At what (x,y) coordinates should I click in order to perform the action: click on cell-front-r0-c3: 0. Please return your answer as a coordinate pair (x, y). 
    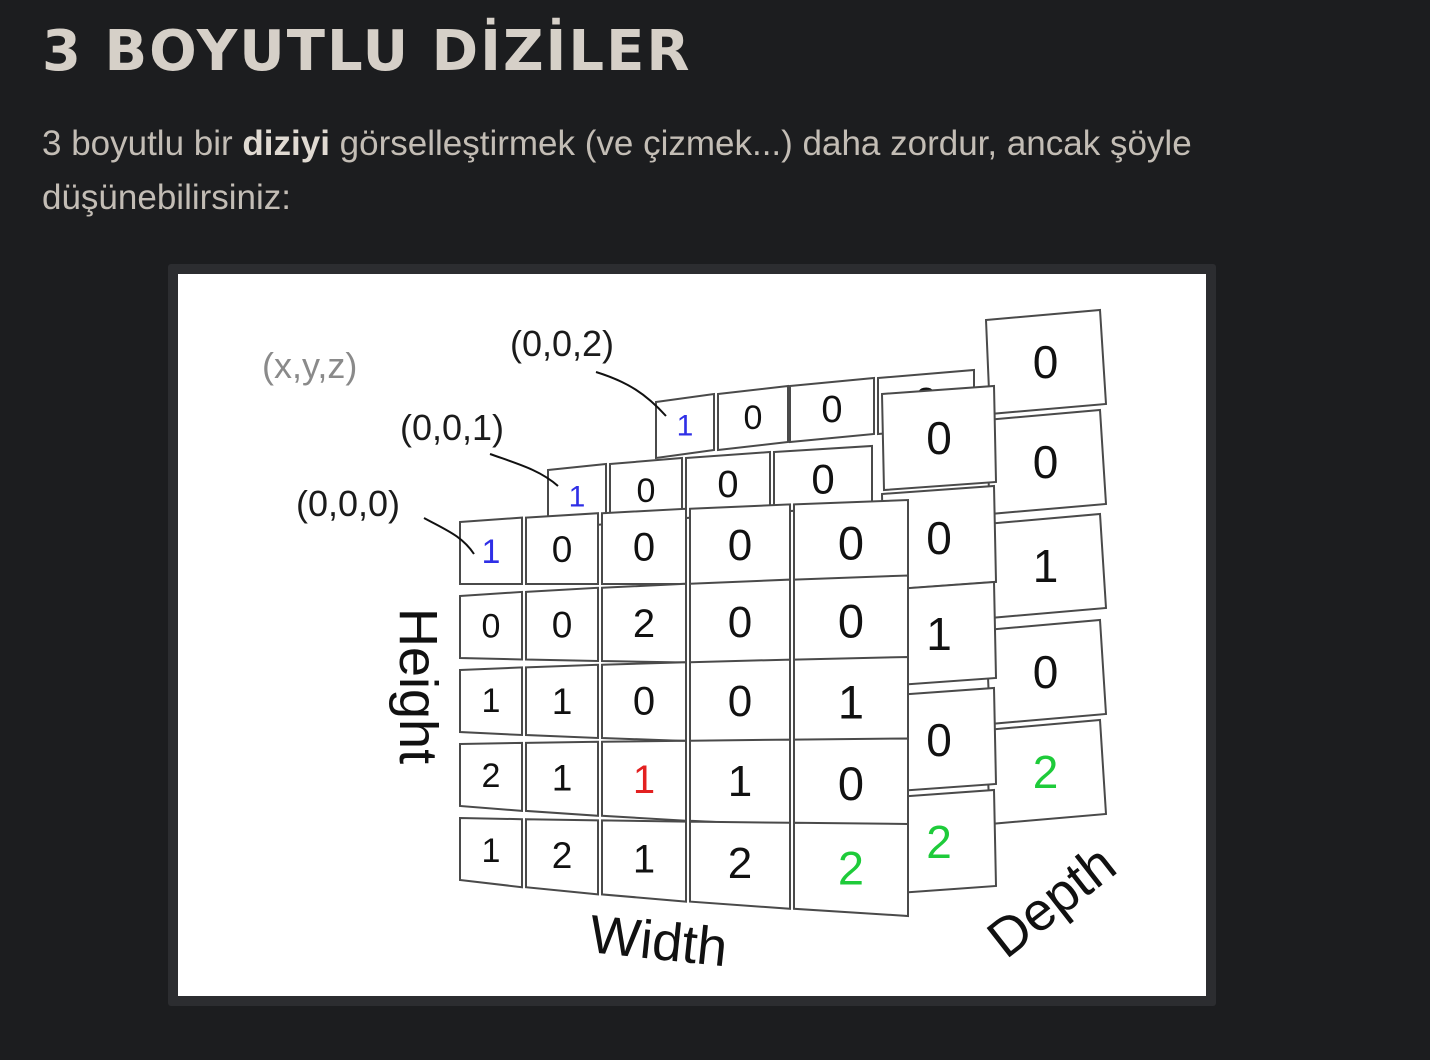
    Looking at the image, I should click on (740, 544).